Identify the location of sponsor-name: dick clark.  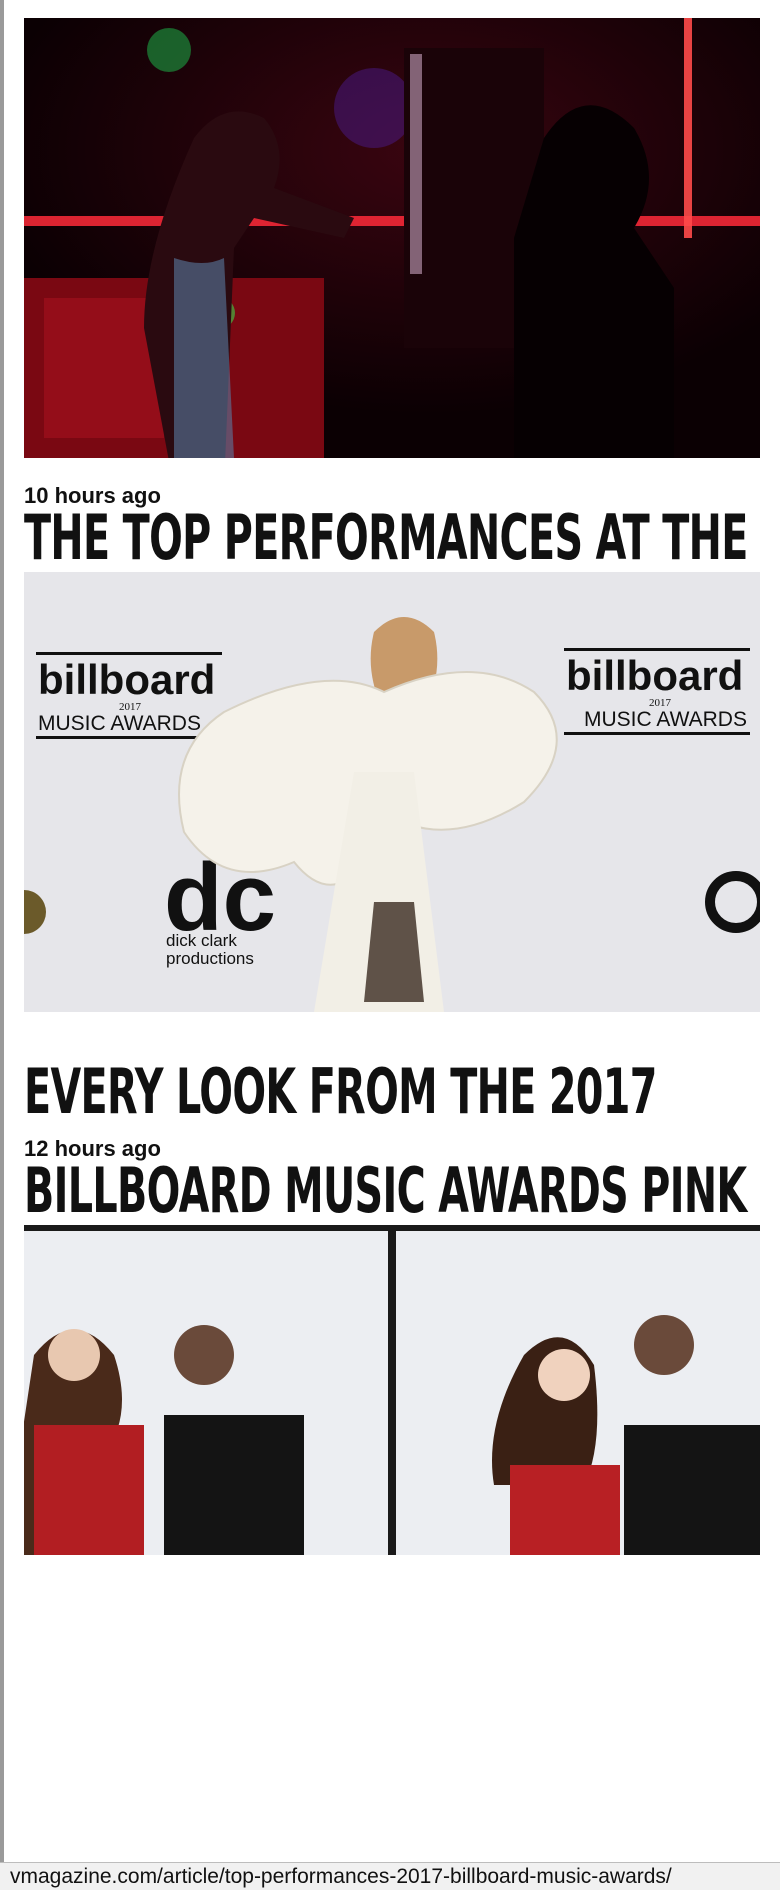
(201, 940).